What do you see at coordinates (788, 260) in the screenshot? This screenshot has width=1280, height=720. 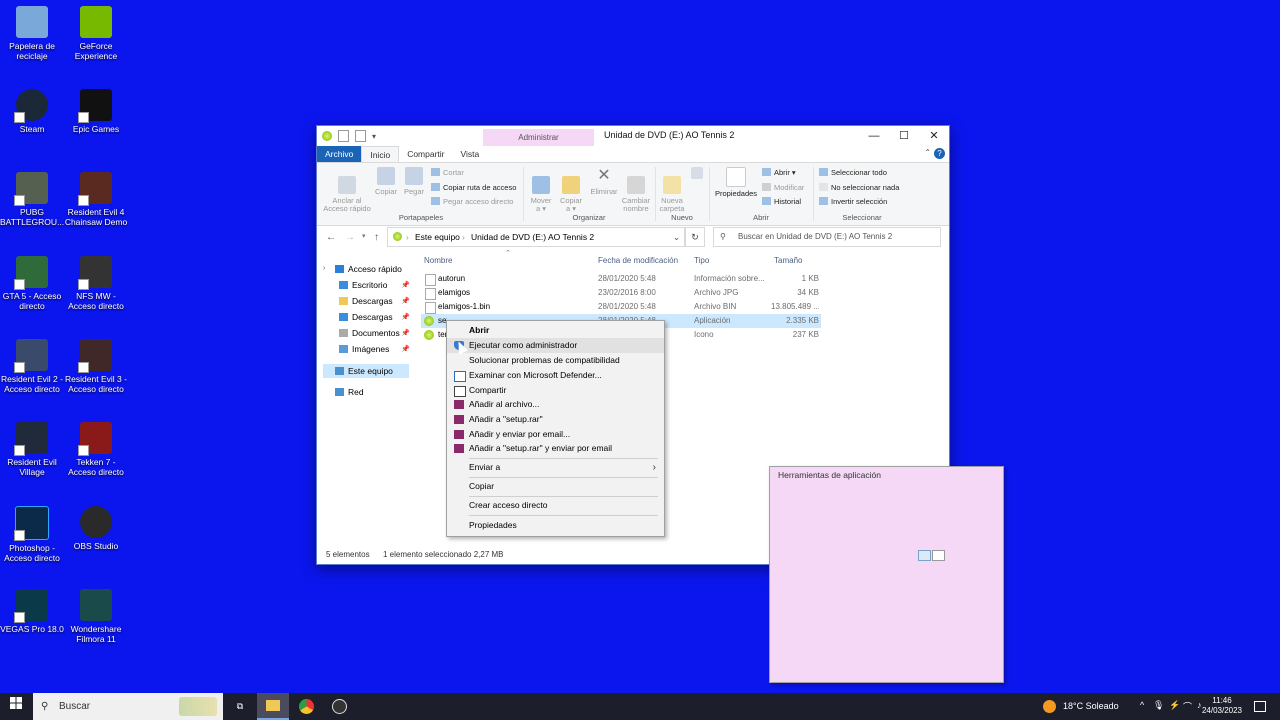 I see `column-header-tamano: Tamaño` at bounding box center [788, 260].